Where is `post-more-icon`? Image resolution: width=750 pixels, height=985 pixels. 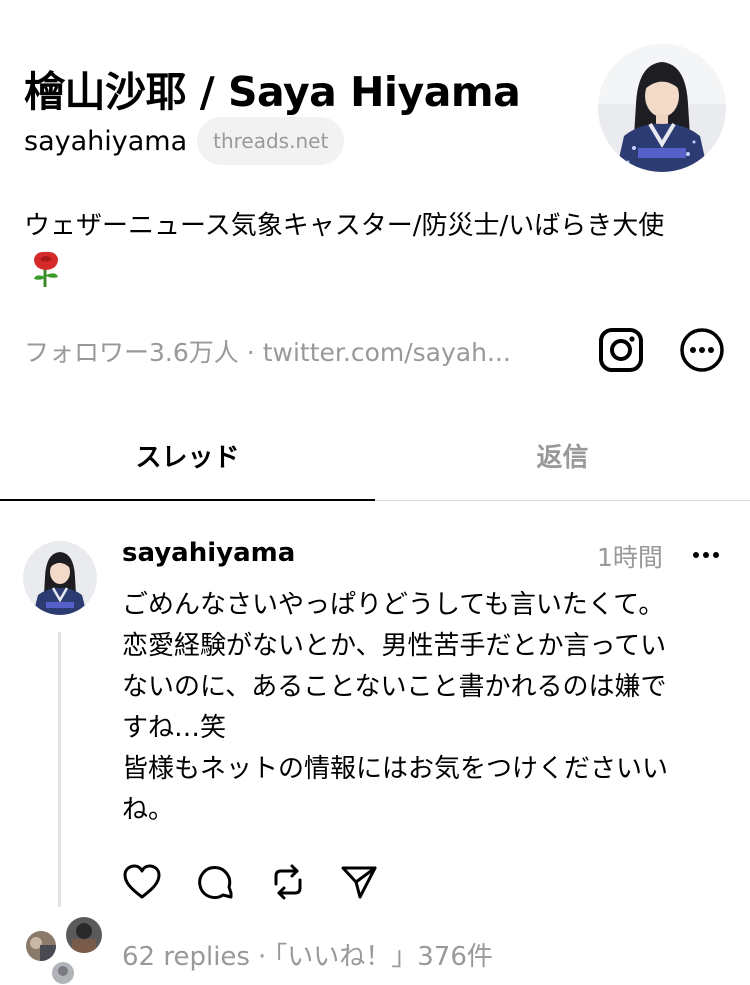
post-more-icon is located at coordinates (706, 555).